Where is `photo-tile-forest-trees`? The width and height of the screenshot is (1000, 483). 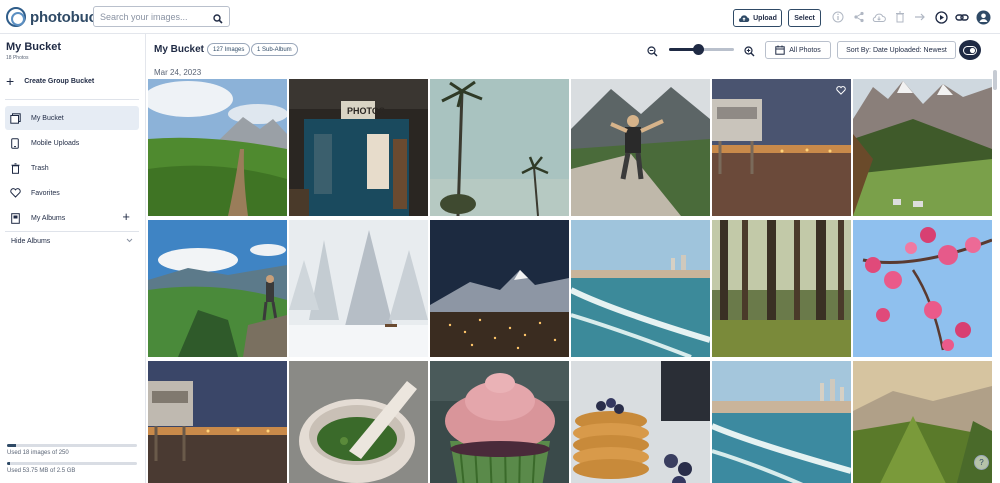
photo-tile-forest-trees is located at coordinates (781, 288).